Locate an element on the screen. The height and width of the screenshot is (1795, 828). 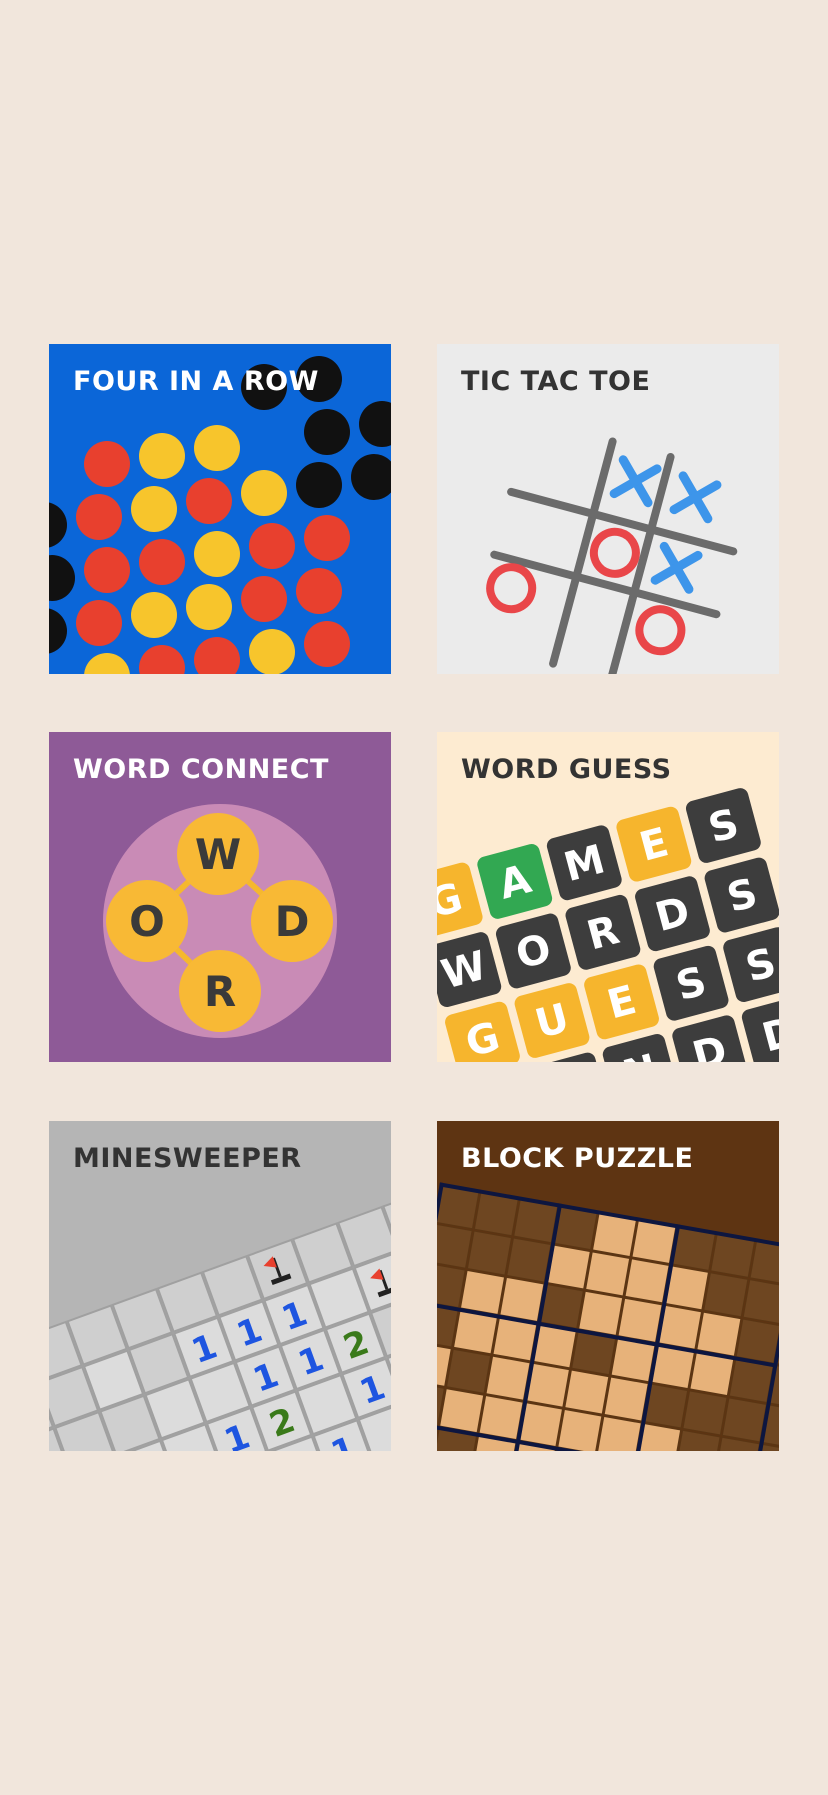
word-guess-title: WORD GUESS is located at coordinates (566, 769).